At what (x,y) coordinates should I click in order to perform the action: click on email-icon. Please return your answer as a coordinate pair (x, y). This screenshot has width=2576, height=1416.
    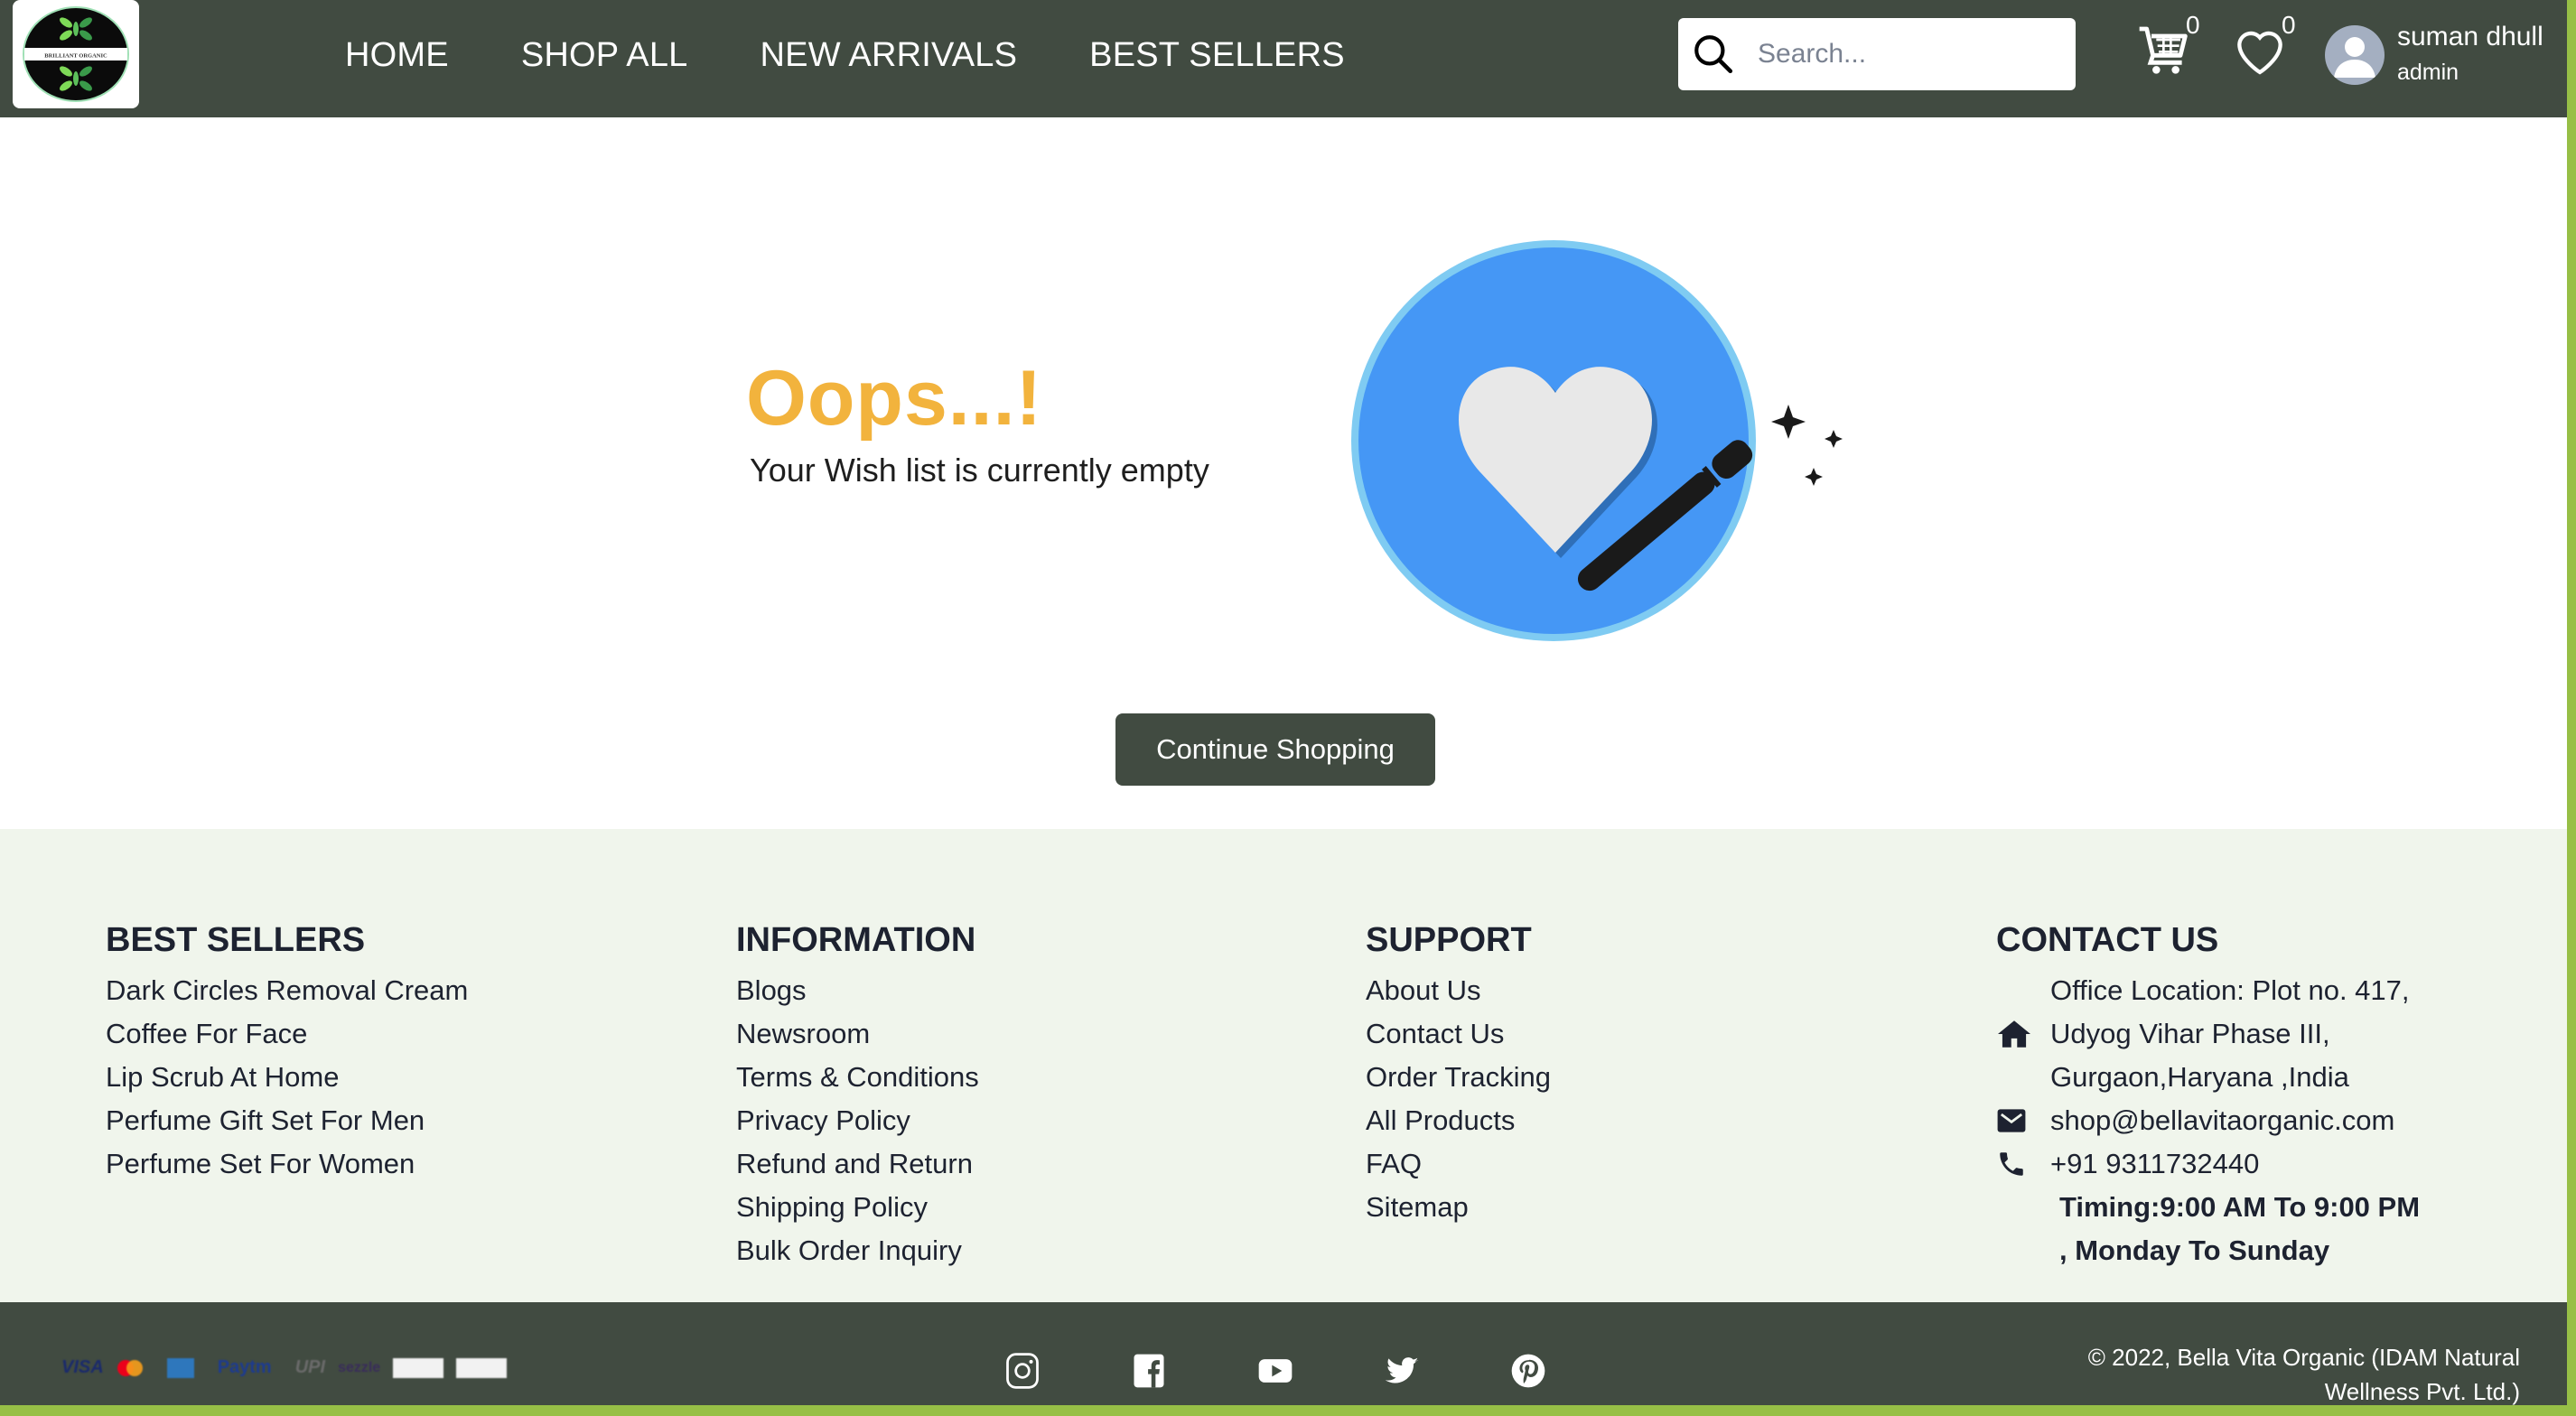
    Looking at the image, I should click on (2012, 1120).